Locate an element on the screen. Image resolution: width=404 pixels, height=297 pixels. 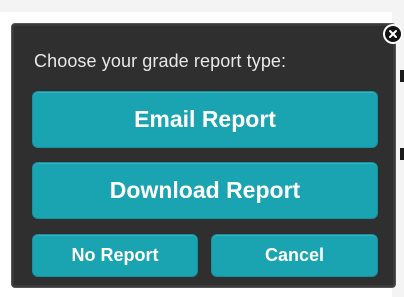
close-button is located at coordinates (393, 34).